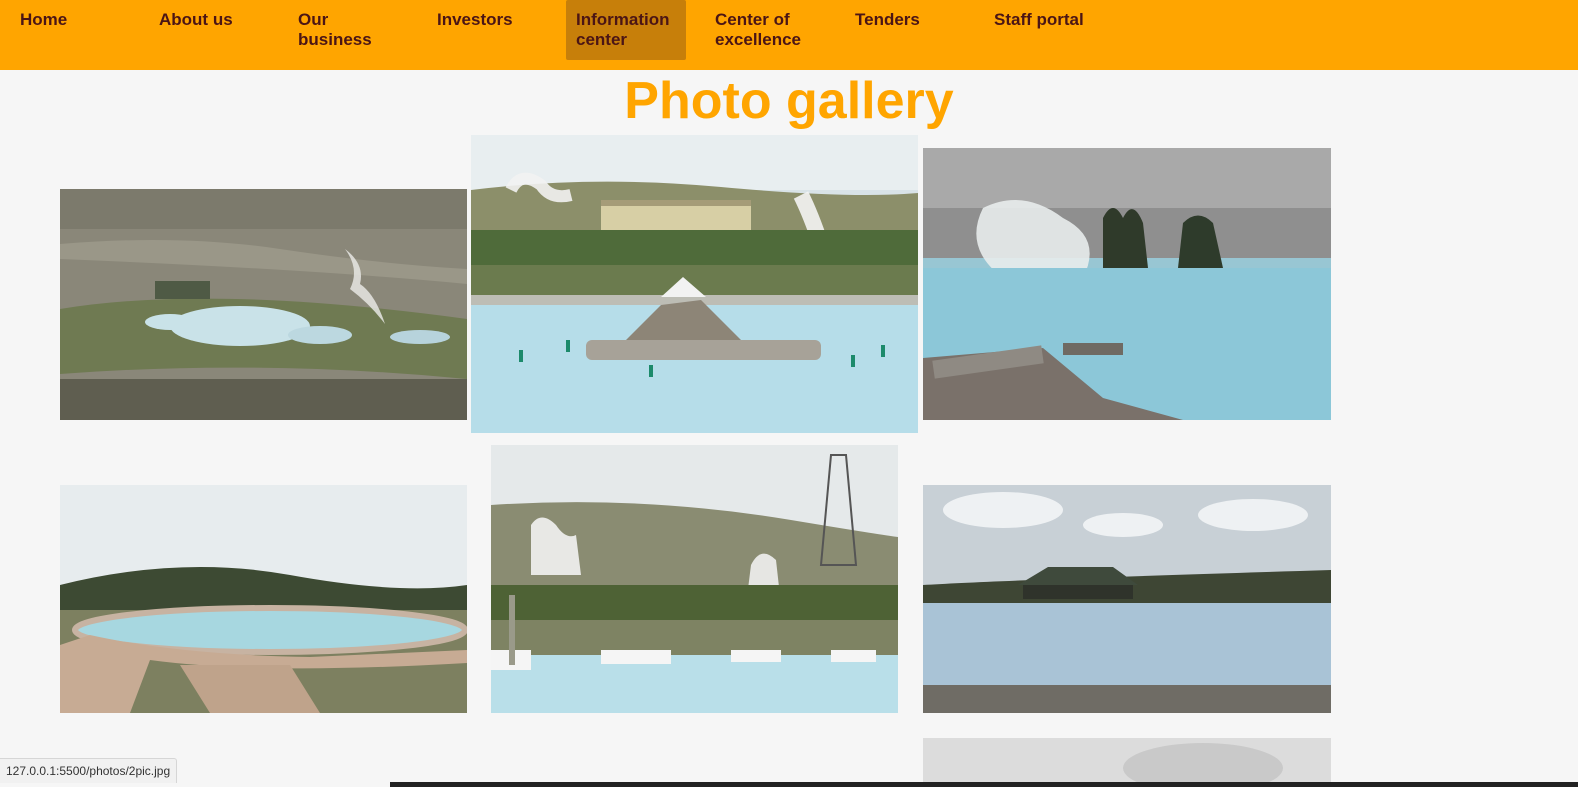 Image resolution: width=1578 pixels, height=787 pixels. What do you see at coordinates (70, 30) in the screenshot?
I see `nav-home: Home` at bounding box center [70, 30].